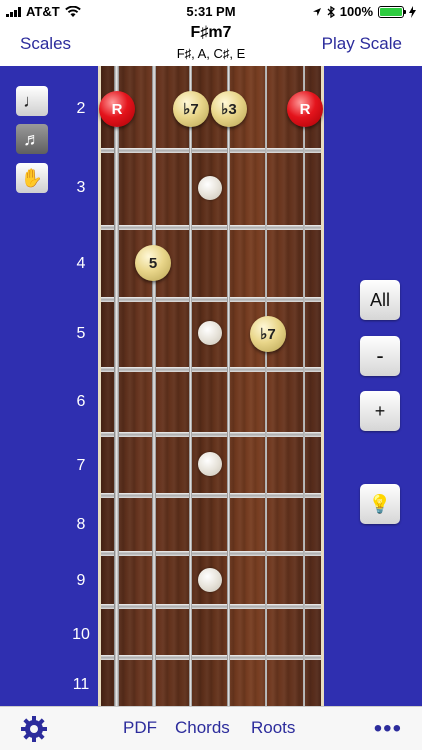 This screenshot has width=422, height=750. I want to click on roots-tab: Roots, so click(273, 728).